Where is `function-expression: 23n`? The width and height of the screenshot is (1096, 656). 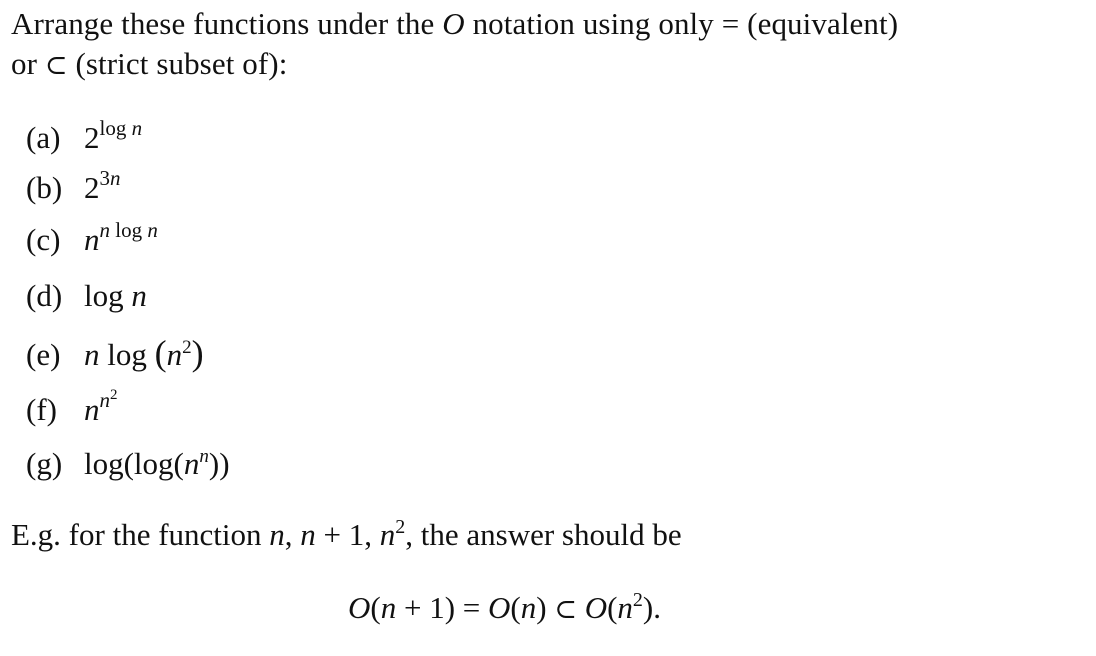
function-expression: 23n is located at coordinates (102, 186).